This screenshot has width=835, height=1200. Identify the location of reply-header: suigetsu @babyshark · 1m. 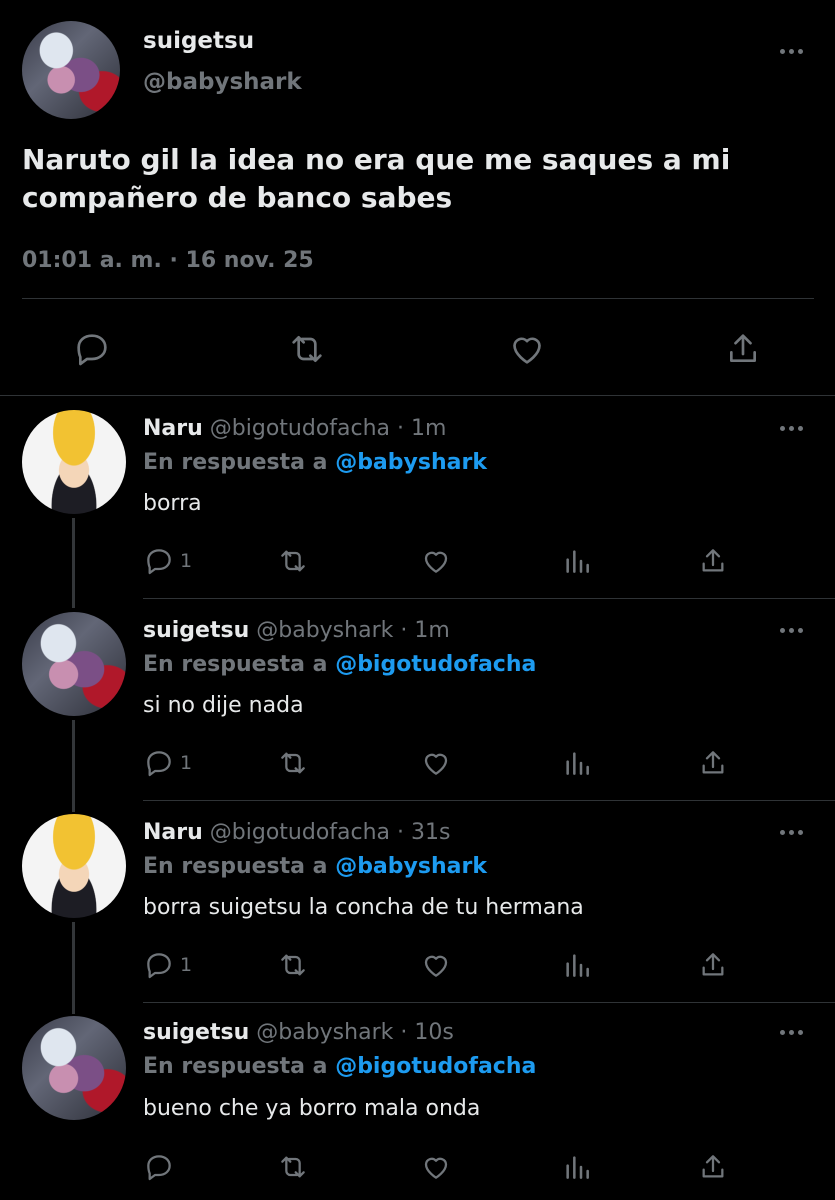
(296, 630).